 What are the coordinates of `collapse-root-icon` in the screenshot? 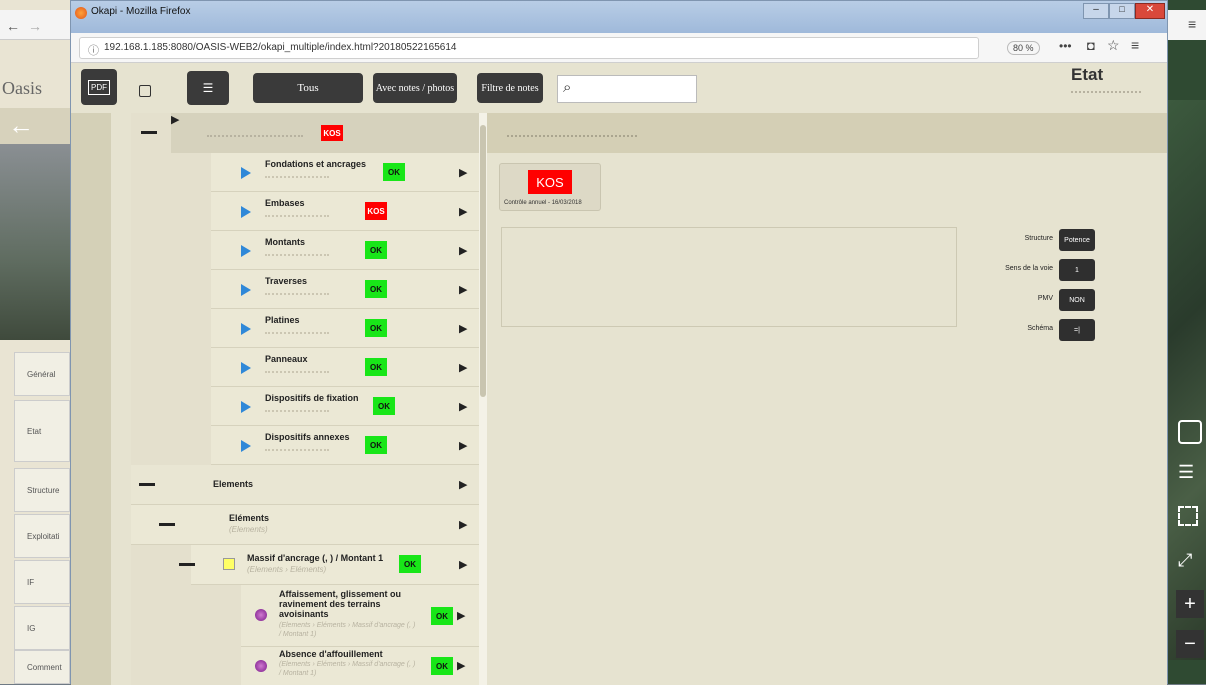 It's located at (149, 132).